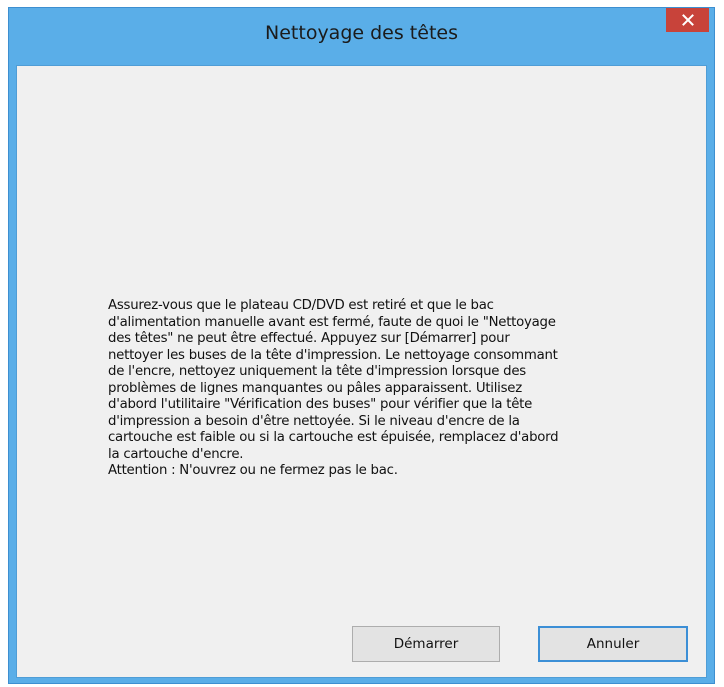 The width and height of the screenshot is (724, 687). What do you see at coordinates (613, 644) in the screenshot?
I see `cancel-button: Annuler` at bounding box center [613, 644].